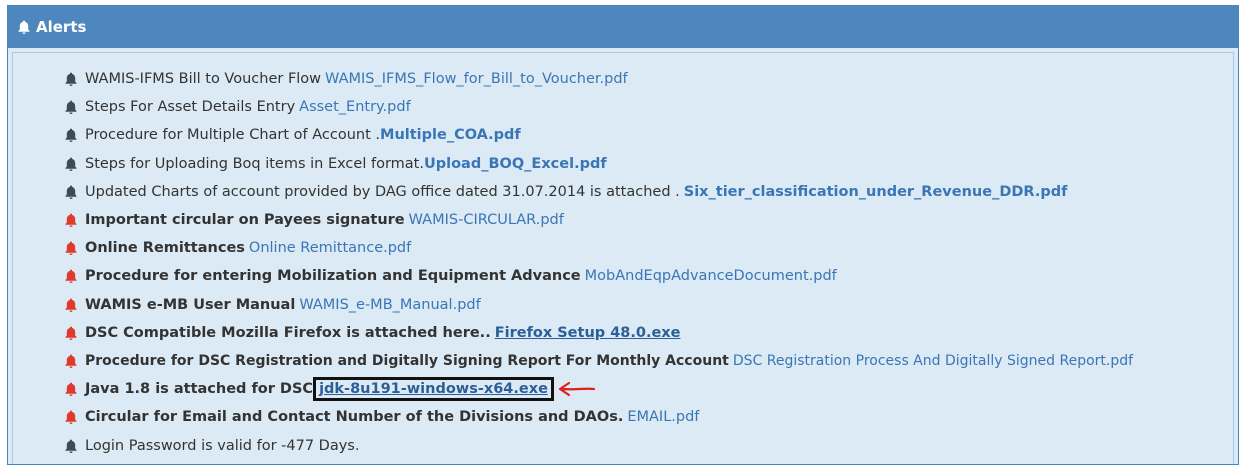  I want to click on alert-file-link: Upload_BOQ_Excel.pdf, so click(515, 164).